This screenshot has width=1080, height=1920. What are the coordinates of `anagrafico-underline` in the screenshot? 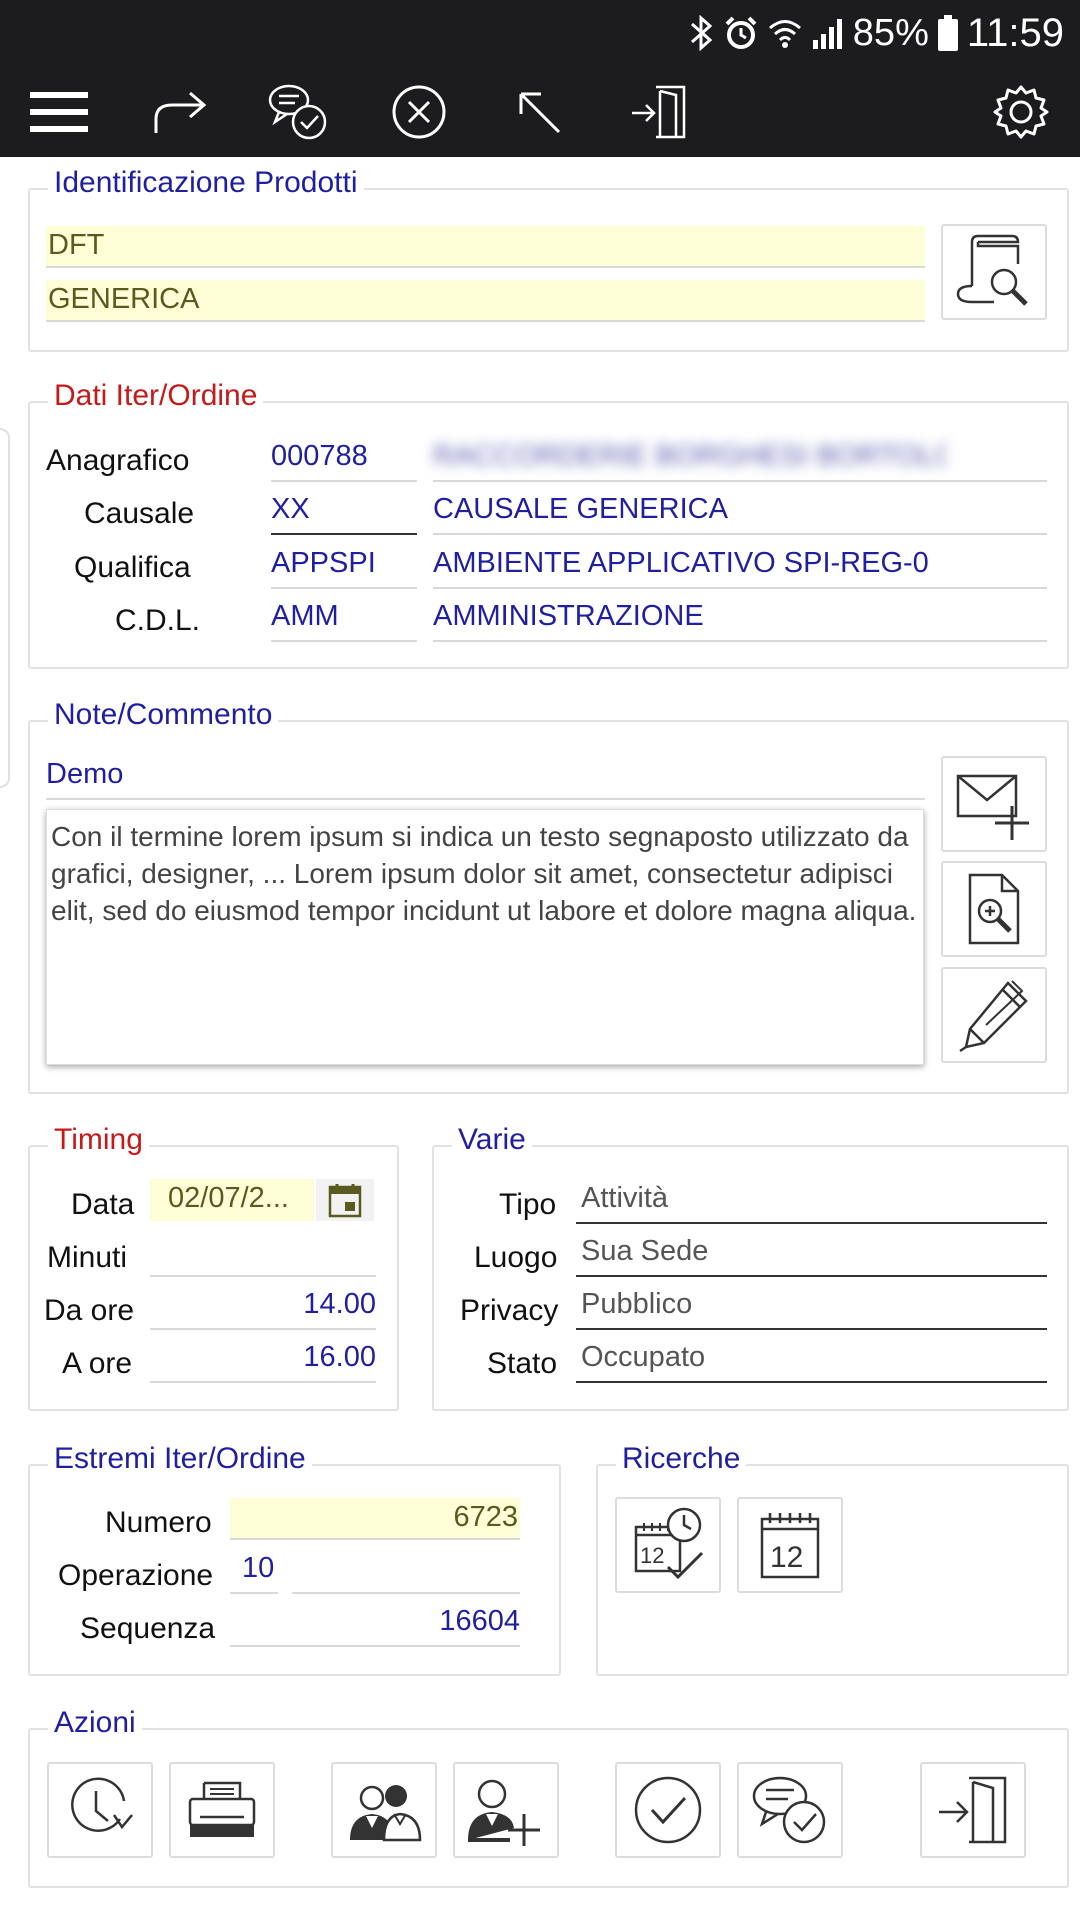 It's located at (740, 481).